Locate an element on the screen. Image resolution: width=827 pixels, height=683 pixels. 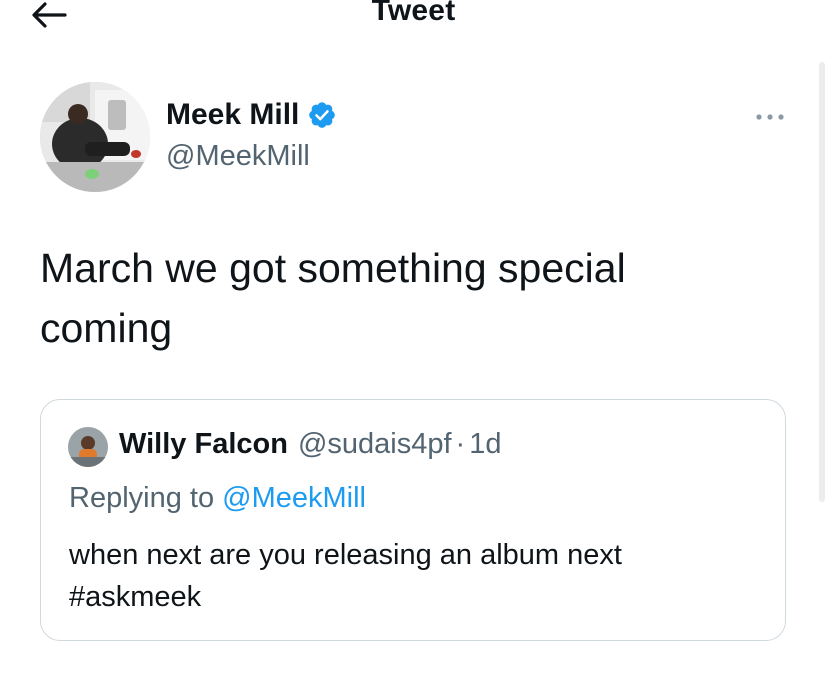
scrollbar is located at coordinates (822, 282).